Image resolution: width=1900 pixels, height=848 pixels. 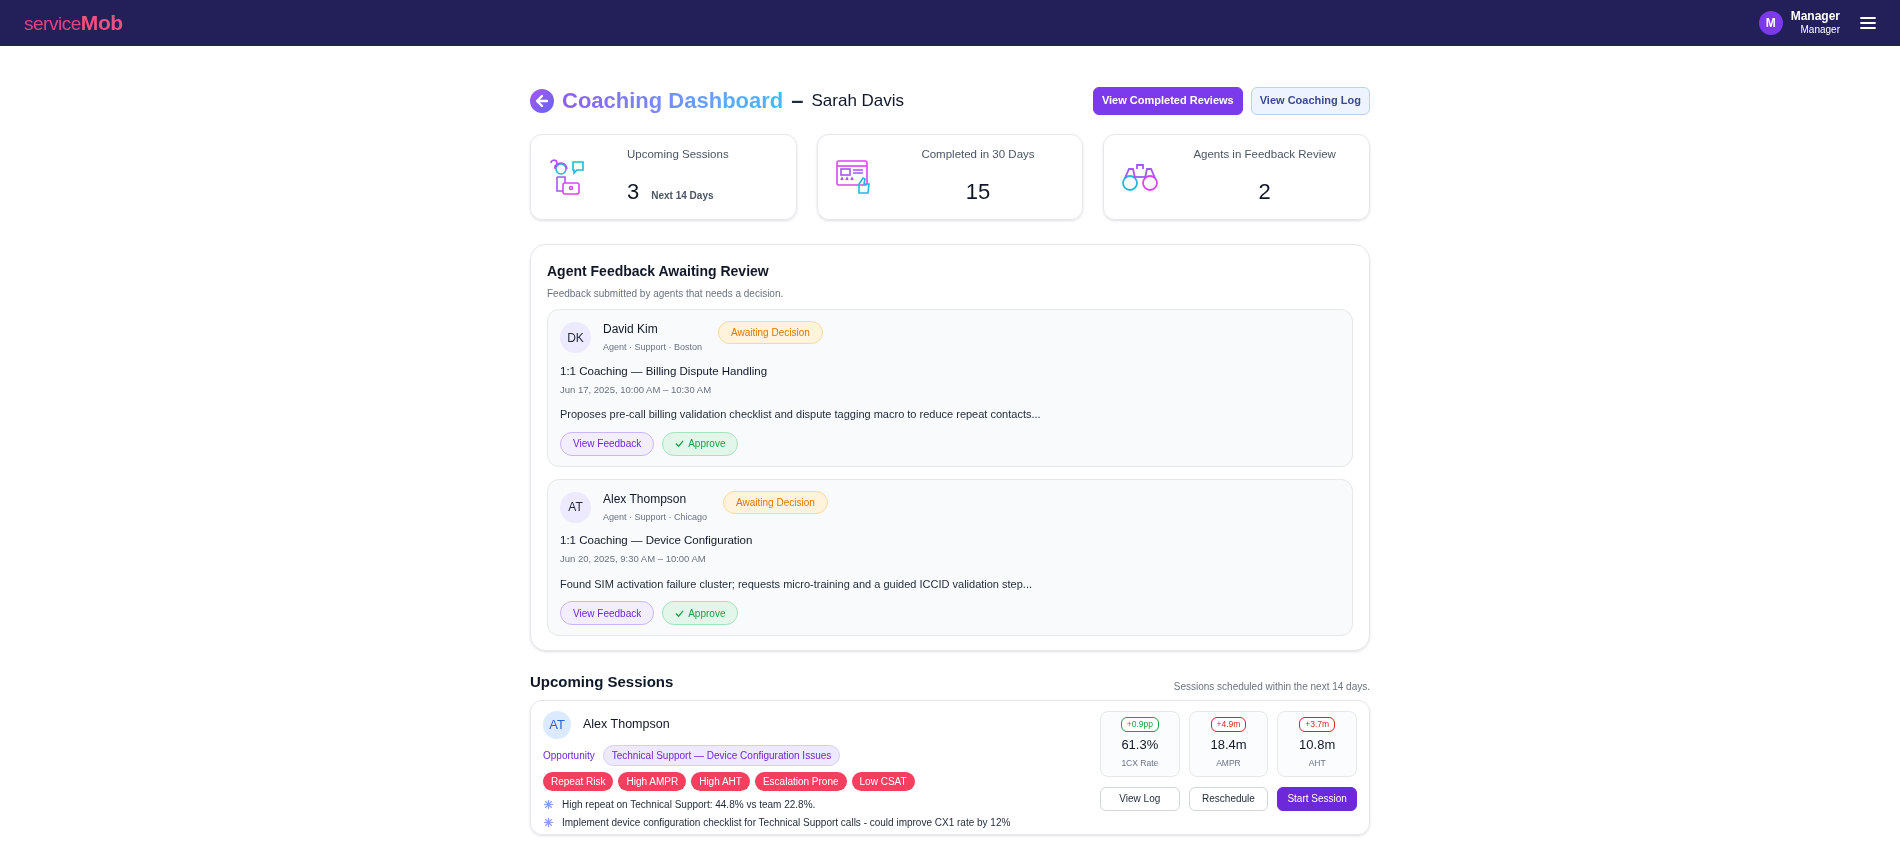 I want to click on stat-note: Next 14 Days, so click(x=682, y=196).